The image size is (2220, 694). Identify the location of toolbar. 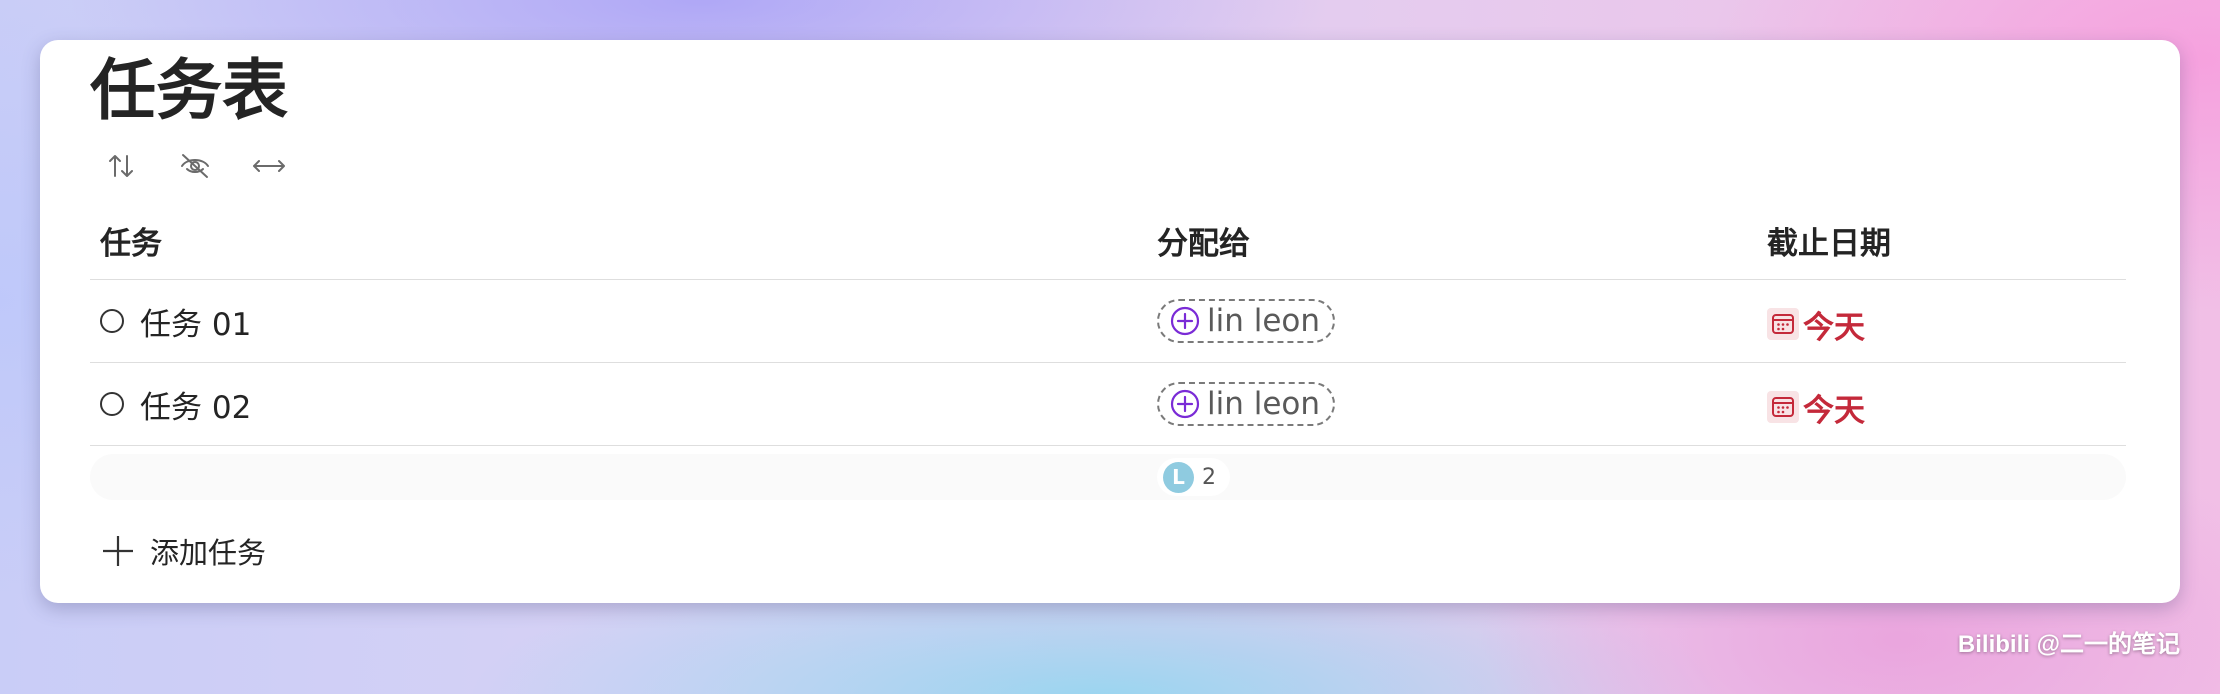
(195, 166).